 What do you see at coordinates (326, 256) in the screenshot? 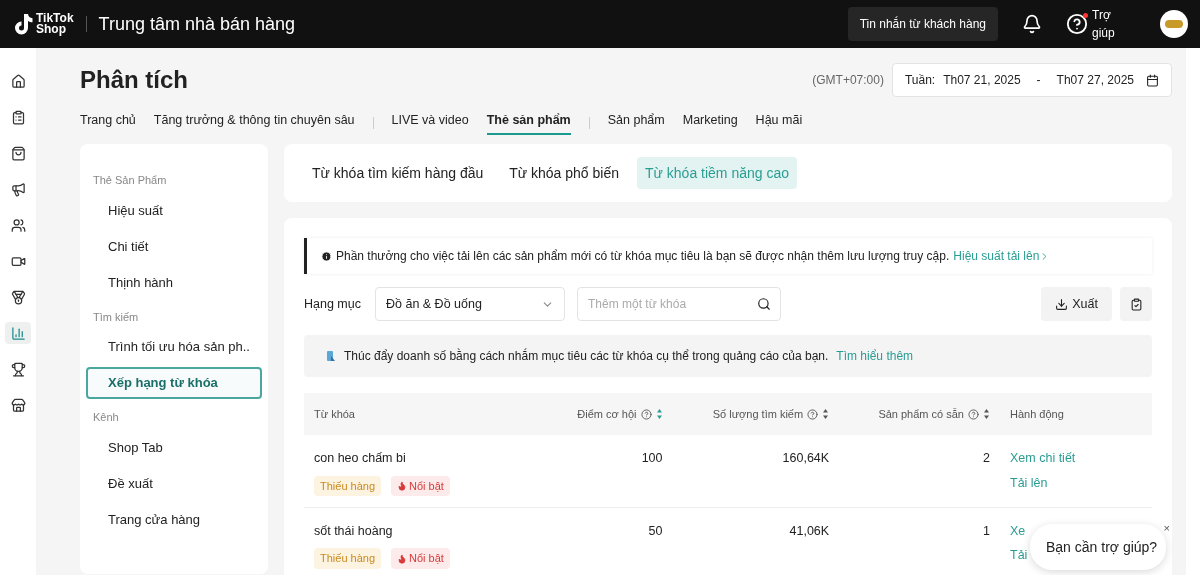
I see `info-icon` at bounding box center [326, 256].